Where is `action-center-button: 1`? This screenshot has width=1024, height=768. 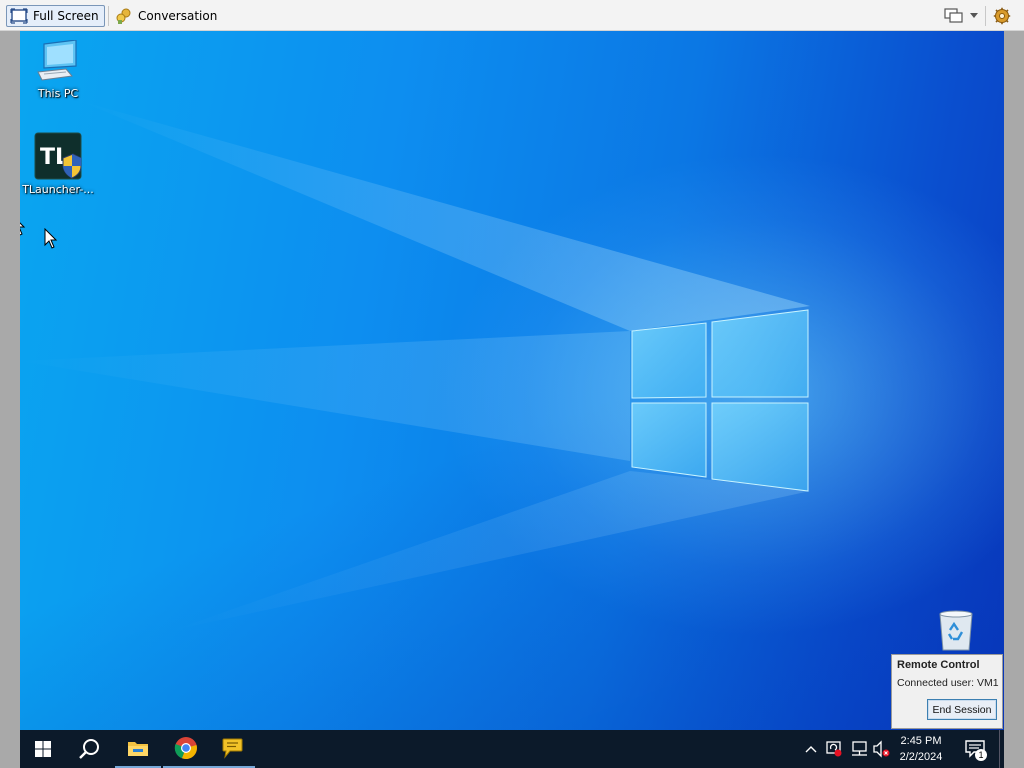 action-center-button: 1 is located at coordinates (975, 749).